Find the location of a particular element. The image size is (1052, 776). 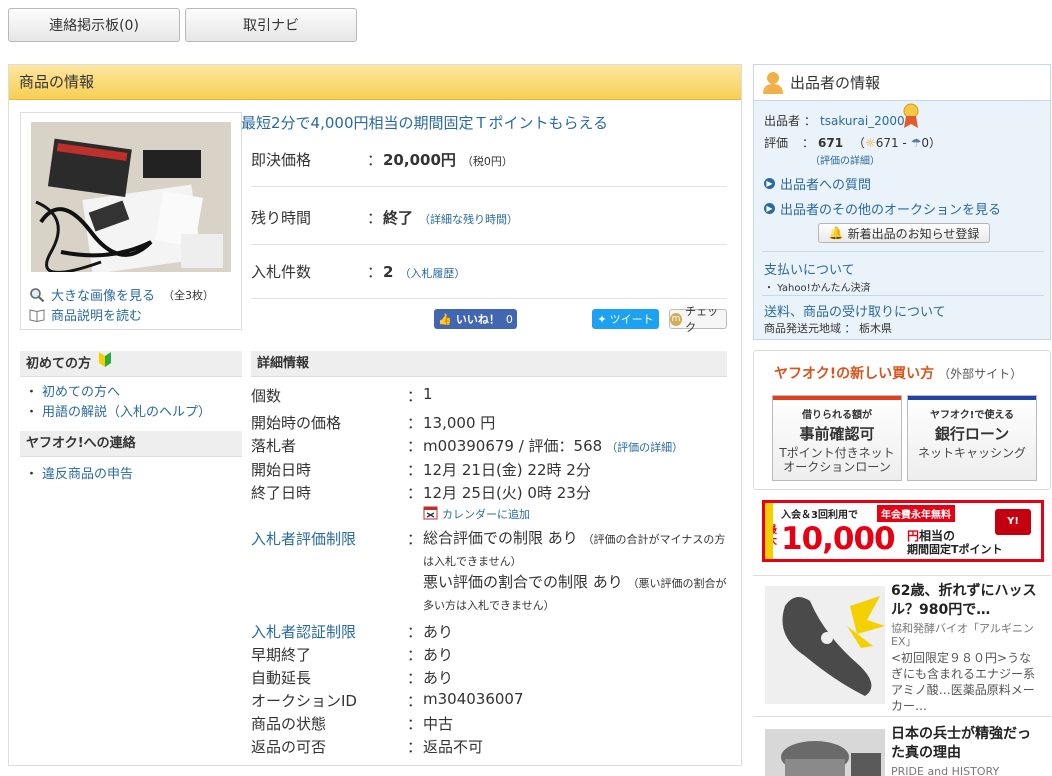

card2-line3: ネットキャッシング is located at coordinates (971, 453).